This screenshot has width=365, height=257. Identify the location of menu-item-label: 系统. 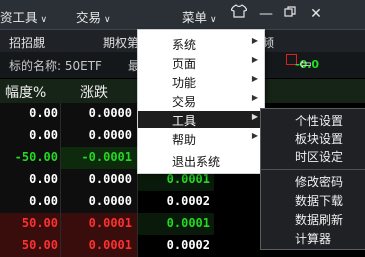
(184, 45).